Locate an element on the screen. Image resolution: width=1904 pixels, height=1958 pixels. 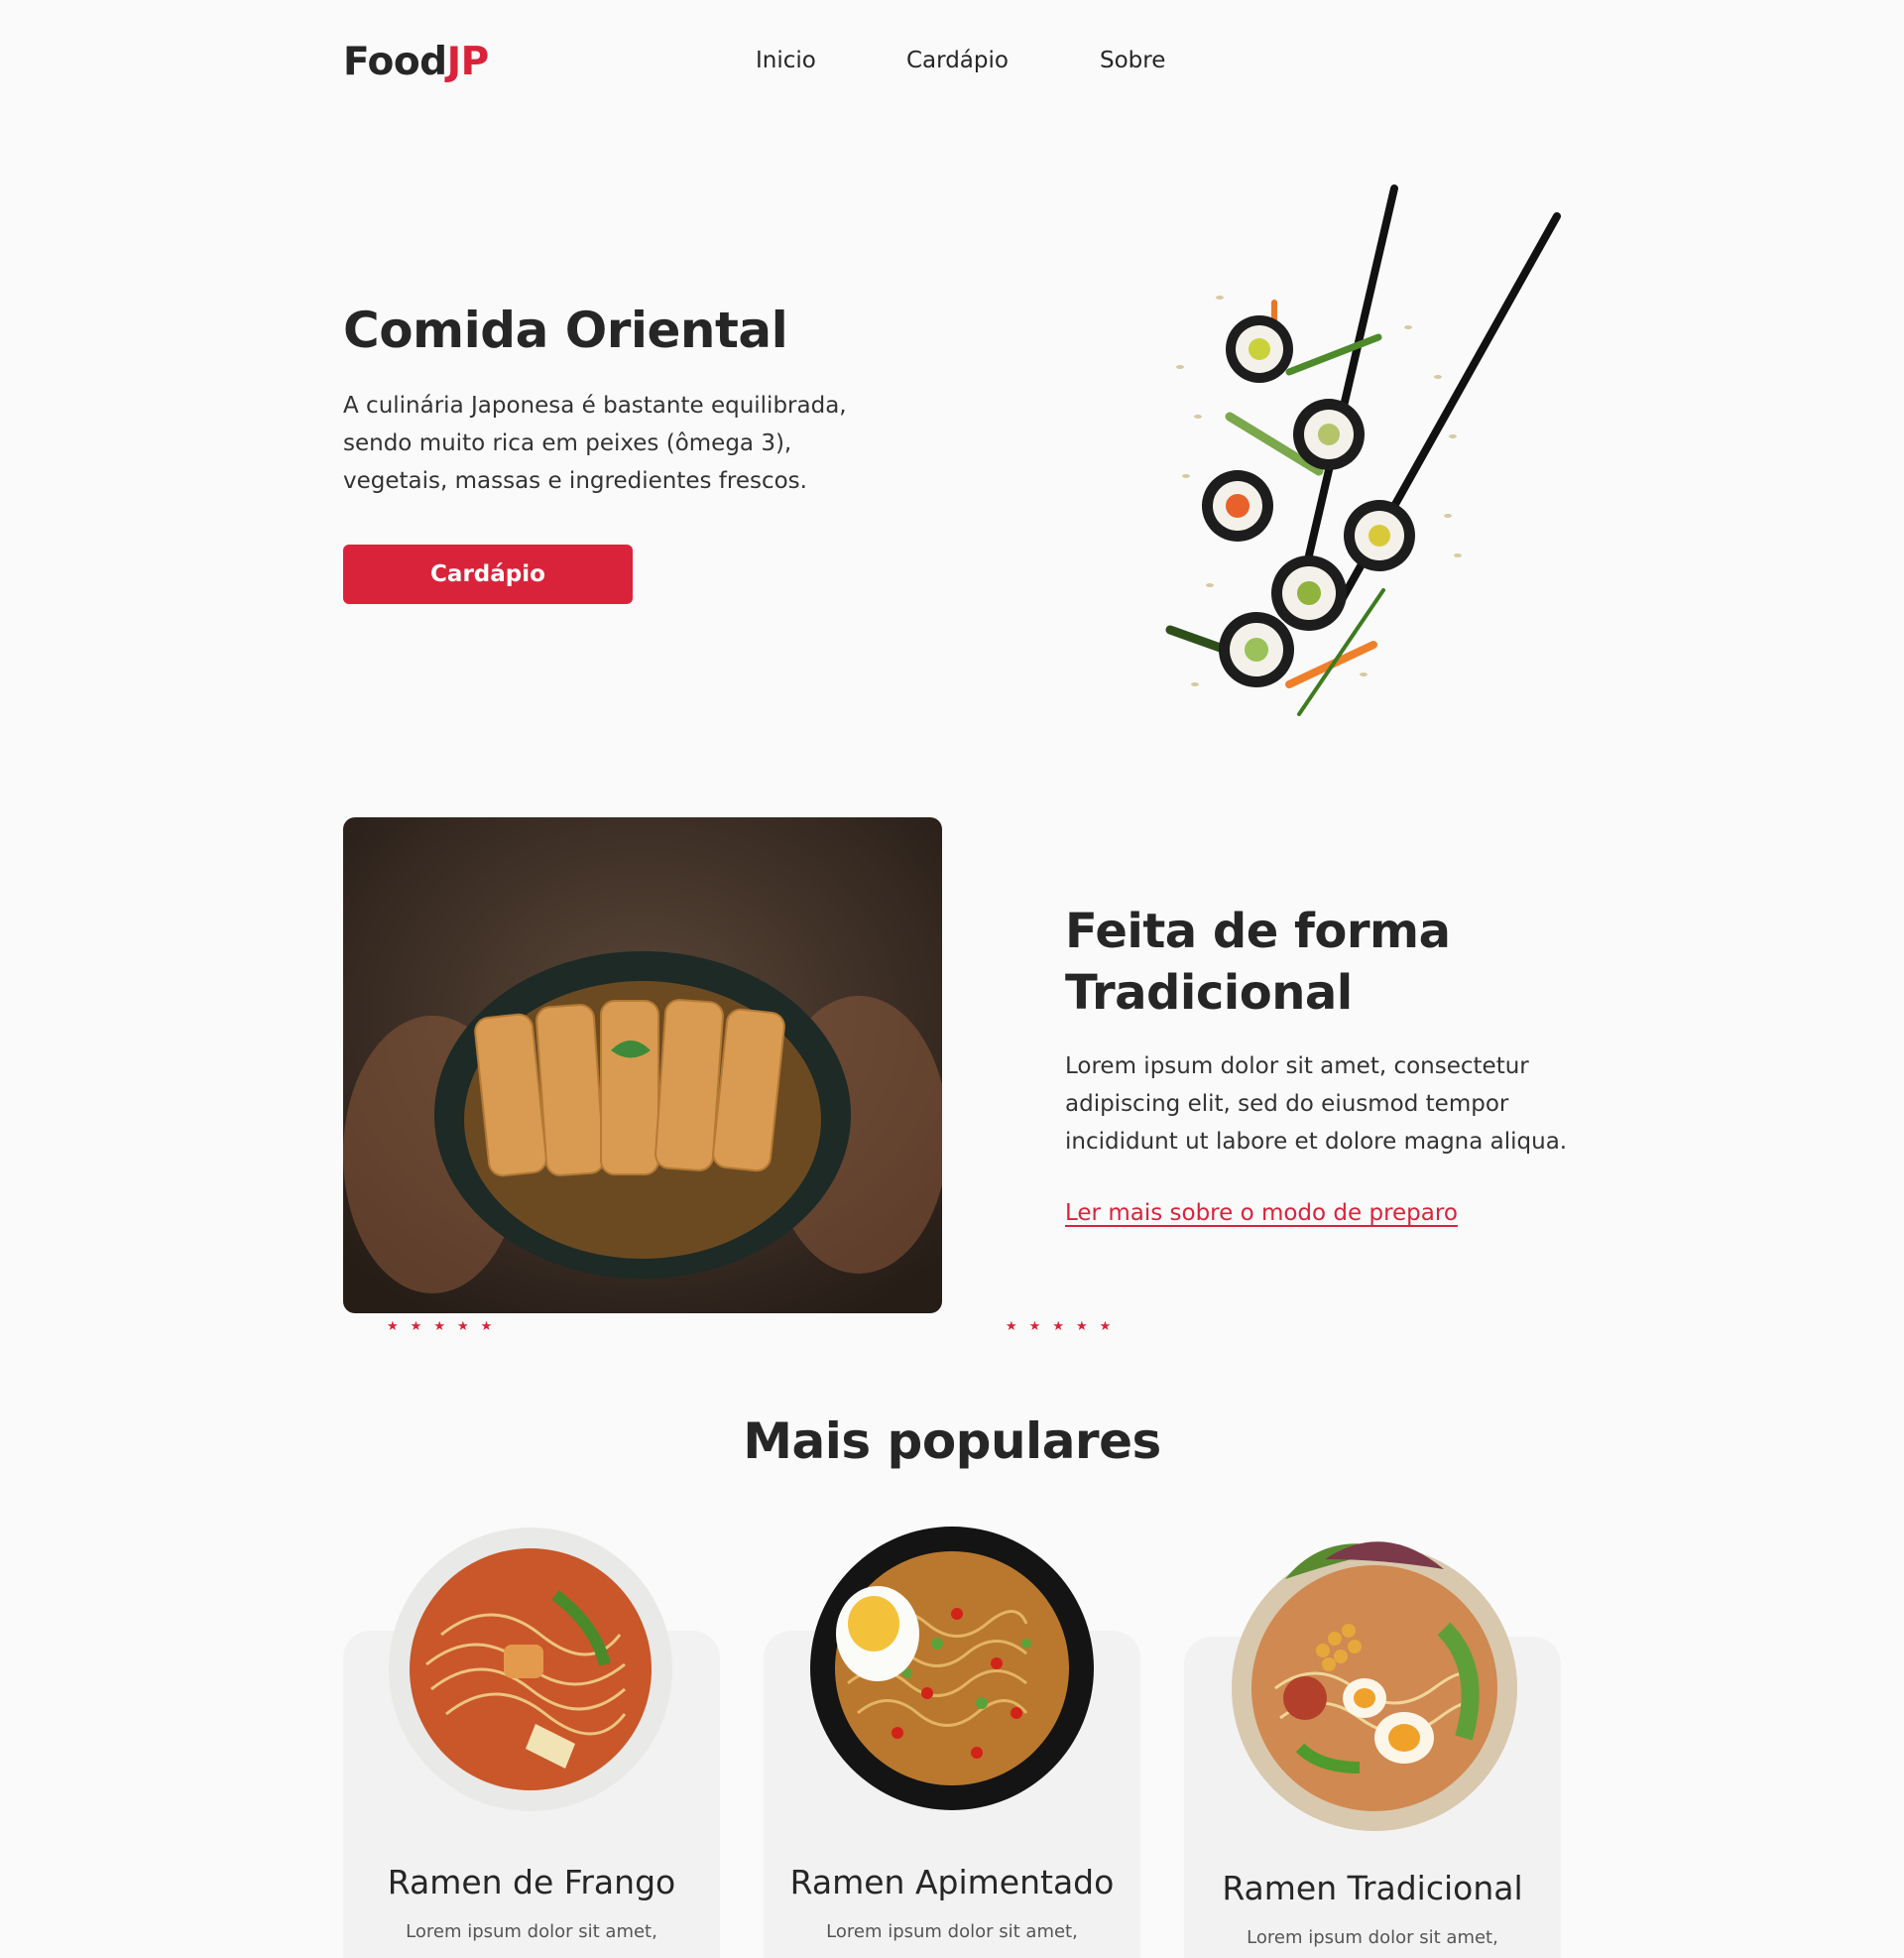
nav-item-cardapio: Cardápio is located at coordinates (957, 60).